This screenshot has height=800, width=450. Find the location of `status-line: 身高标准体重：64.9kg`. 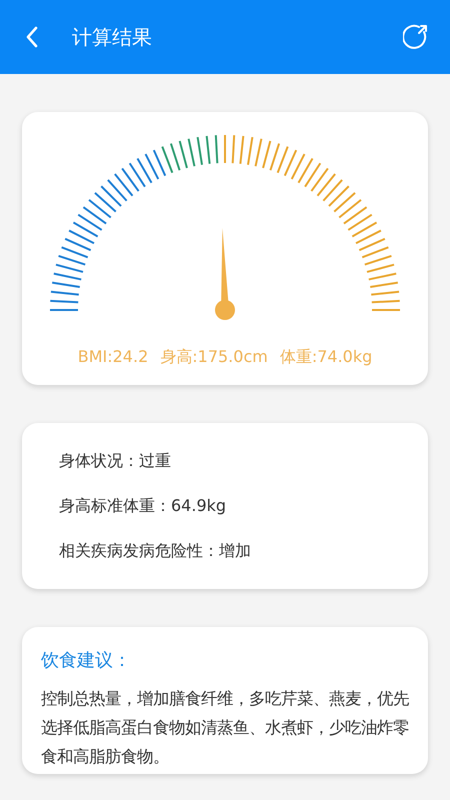

status-line: 身高标准体重：64.9kg is located at coordinates (143, 506).